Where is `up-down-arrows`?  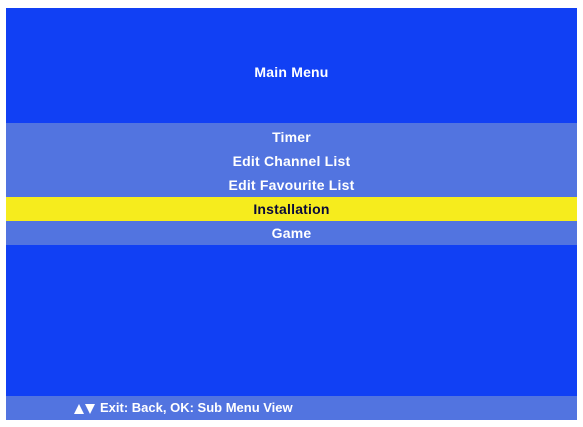 up-down-arrows is located at coordinates (85, 408).